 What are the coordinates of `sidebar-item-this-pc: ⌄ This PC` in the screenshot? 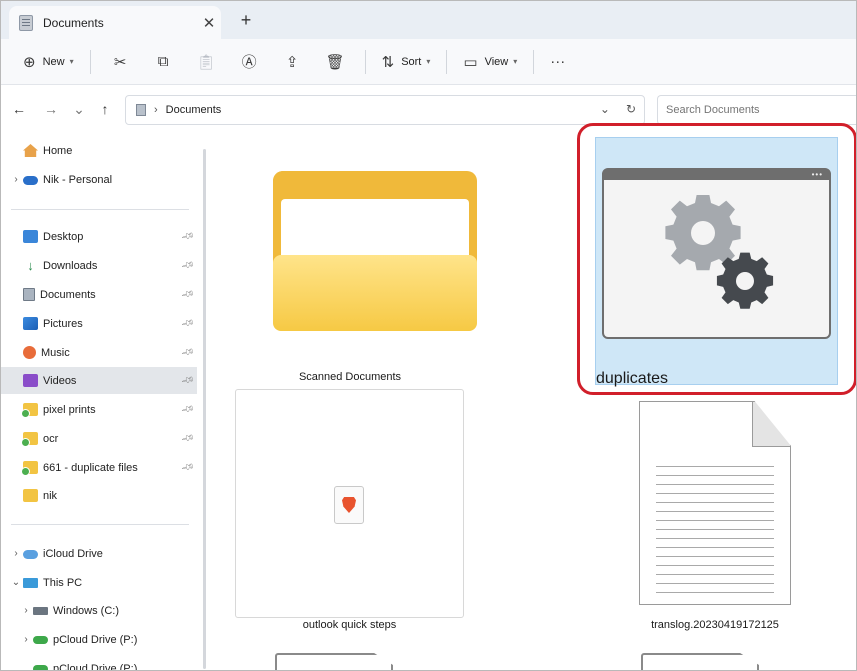 It's located at (99, 582).